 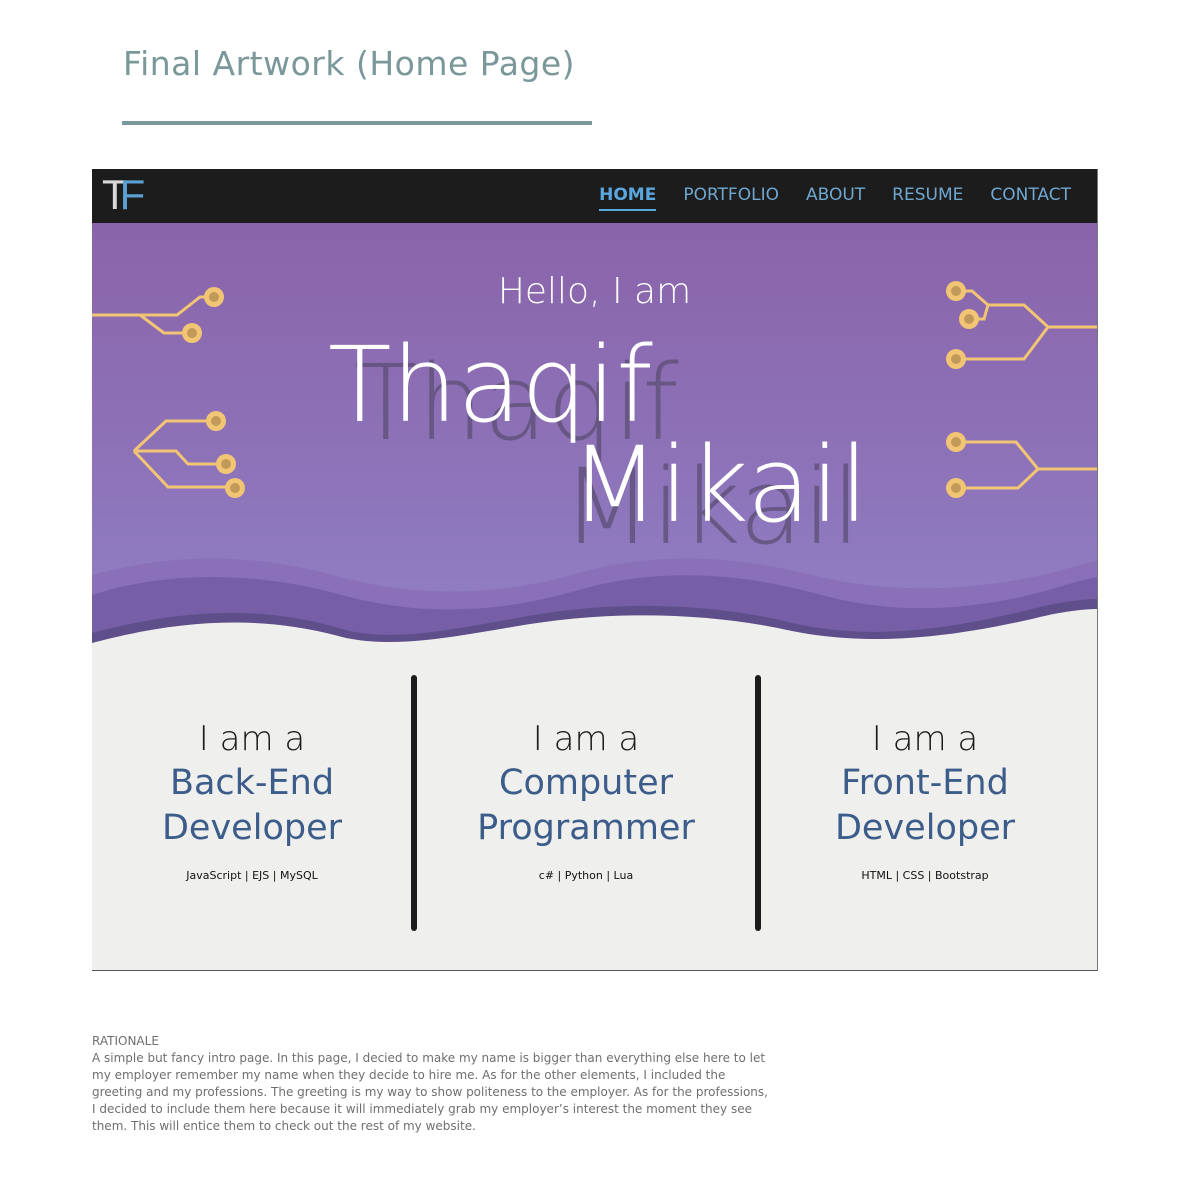 What do you see at coordinates (925, 783) in the screenshot?
I see `role-title-line1: Front-End` at bounding box center [925, 783].